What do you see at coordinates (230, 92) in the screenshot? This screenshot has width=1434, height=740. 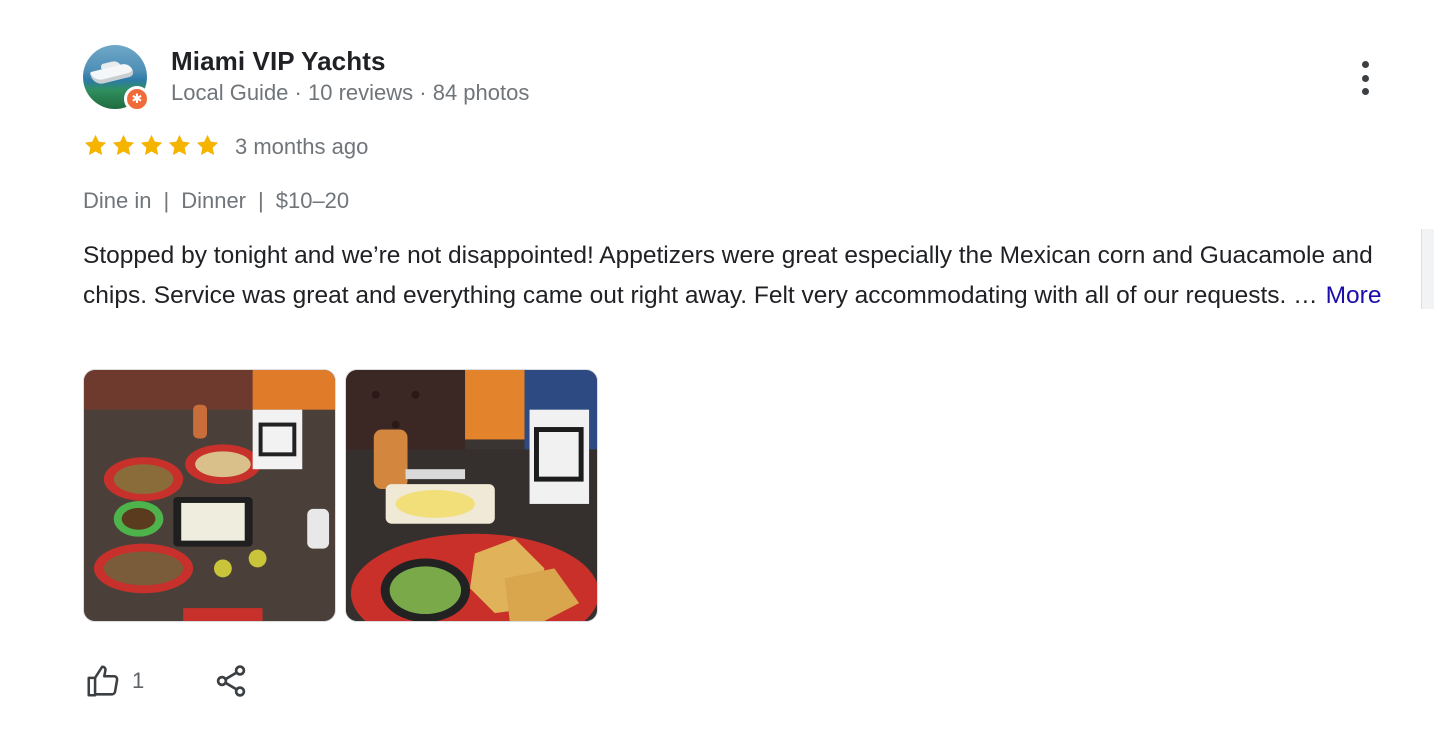 I see `reviewer-level: Local Guide` at bounding box center [230, 92].